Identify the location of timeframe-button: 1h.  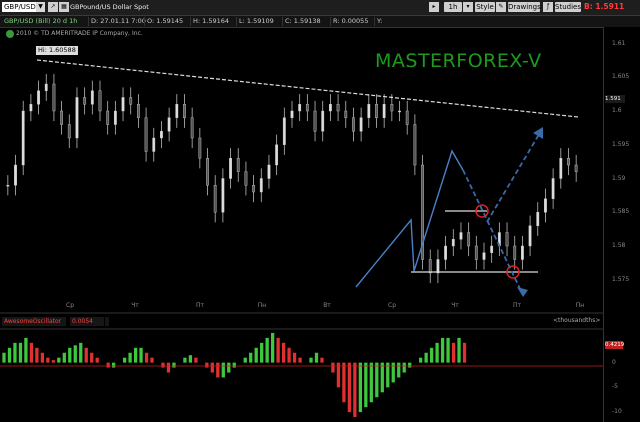
(453, 7).